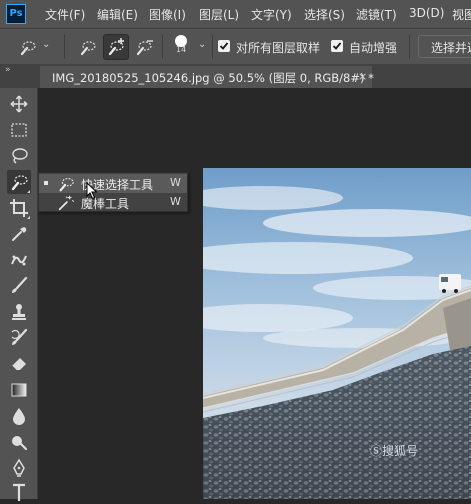 This screenshot has height=504, width=471. I want to click on sample-all-layers-checkbox, so click(224, 46).